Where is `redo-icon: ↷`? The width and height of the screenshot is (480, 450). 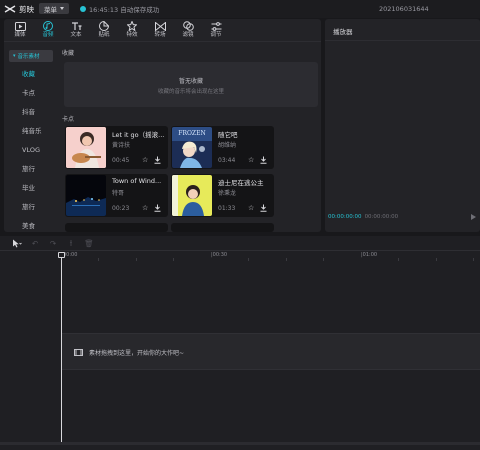 redo-icon: ↷ is located at coordinates (53, 243).